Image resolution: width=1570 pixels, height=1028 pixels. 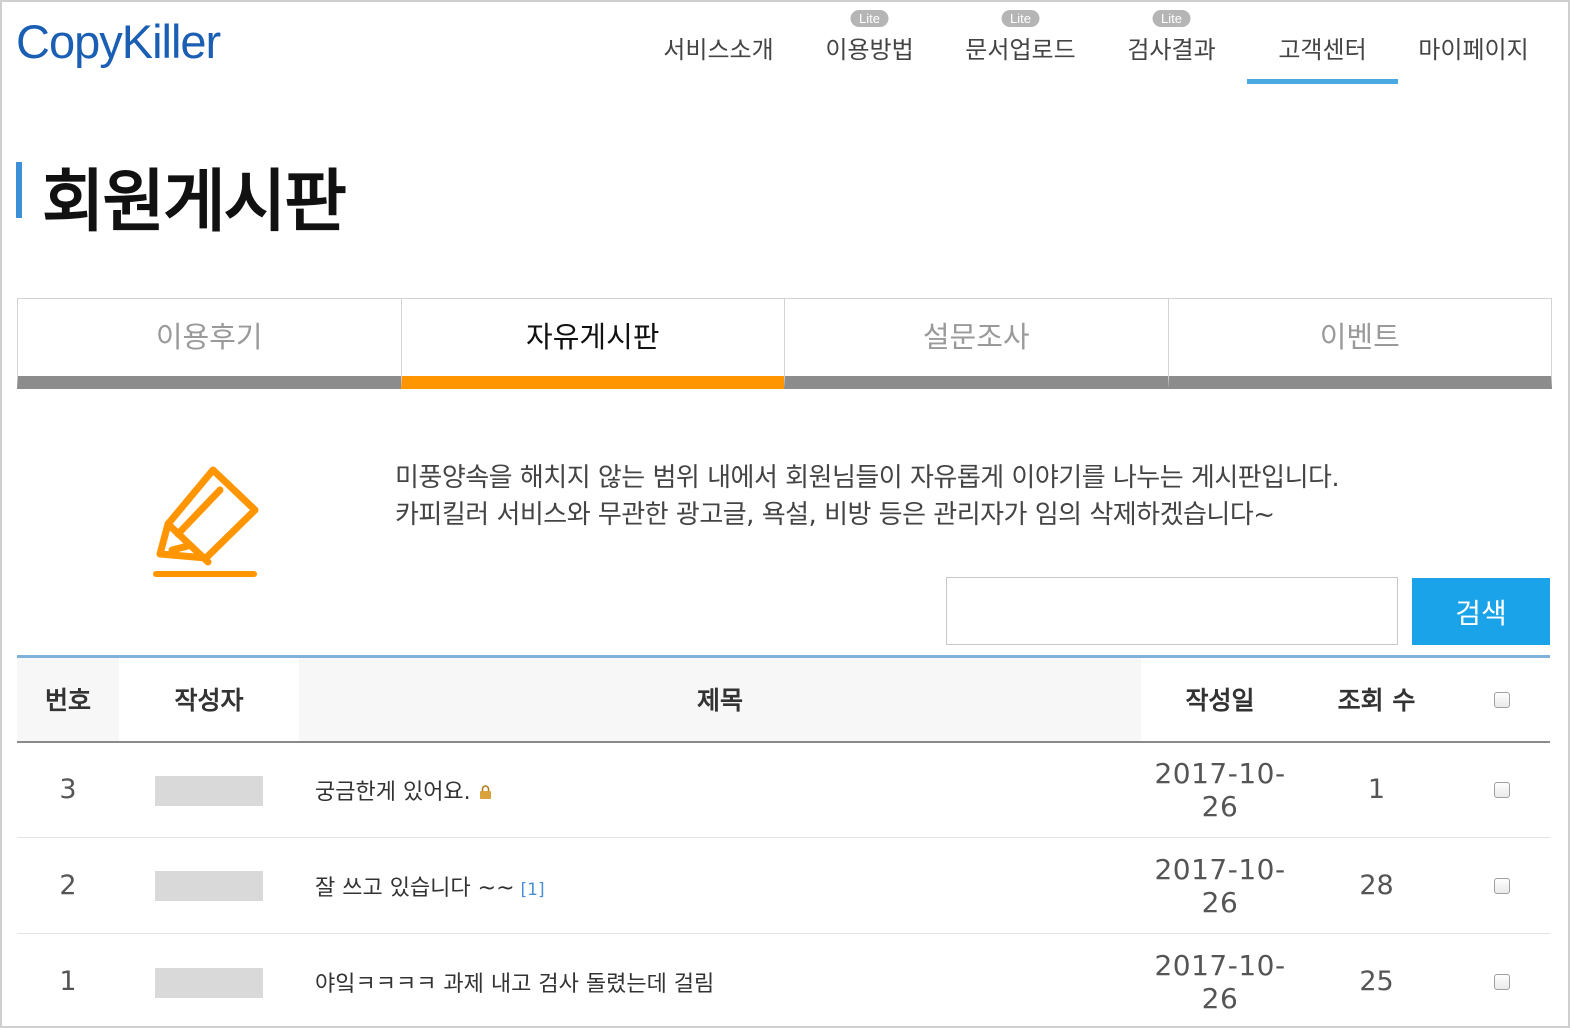 I want to click on post-number: 3, so click(x=68, y=790).